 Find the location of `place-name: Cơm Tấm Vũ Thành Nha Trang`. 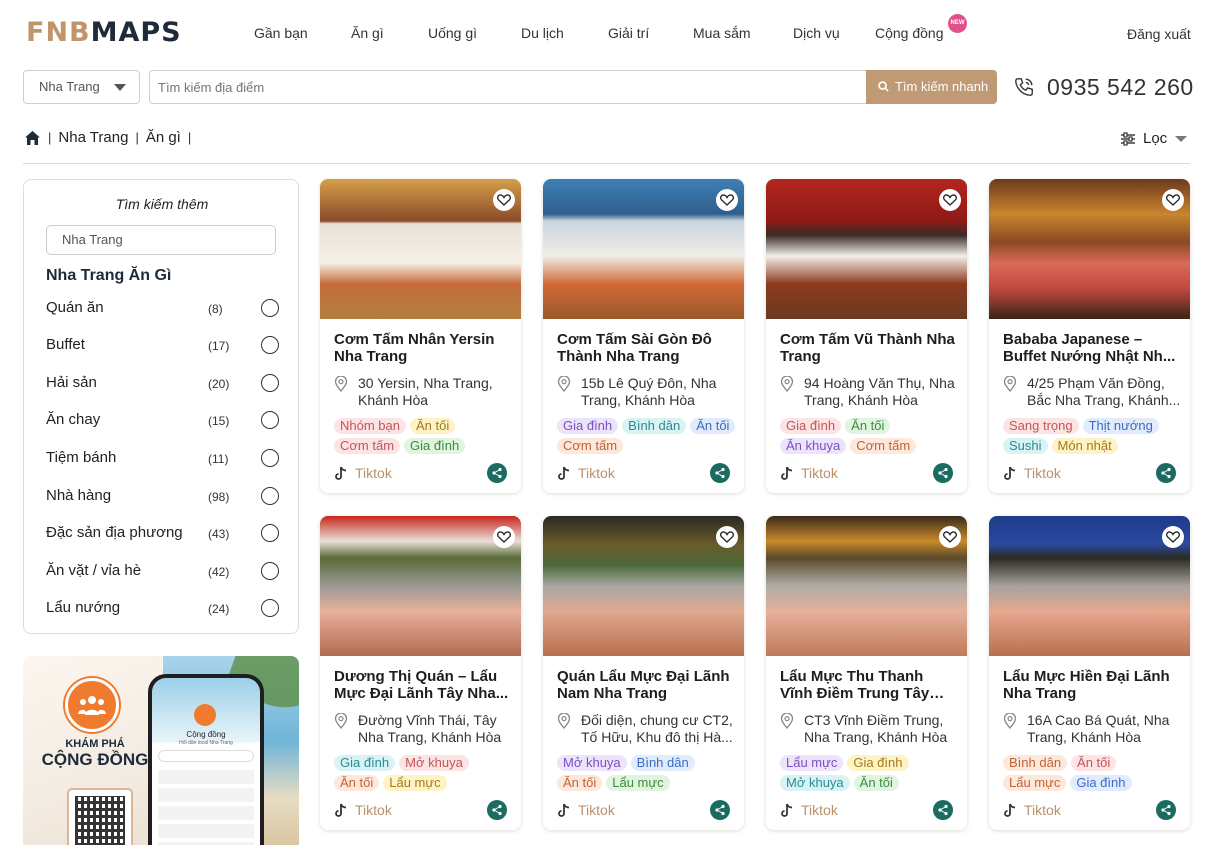

place-name: Cơm Tấm Vũ Thành Nha Trang is located at coordinates (869, 348).